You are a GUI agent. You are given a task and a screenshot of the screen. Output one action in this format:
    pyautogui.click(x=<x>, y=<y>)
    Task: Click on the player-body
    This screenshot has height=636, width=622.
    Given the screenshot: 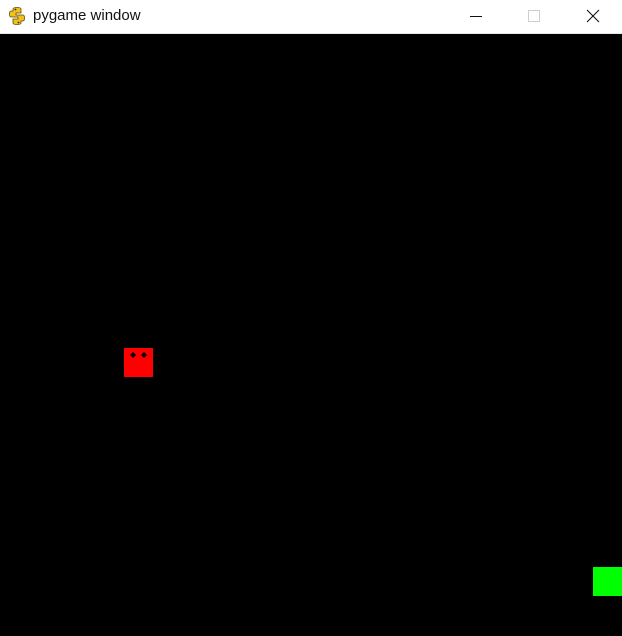 What is the action you would take?
    pyautogui.click(x=607, y=581)
    